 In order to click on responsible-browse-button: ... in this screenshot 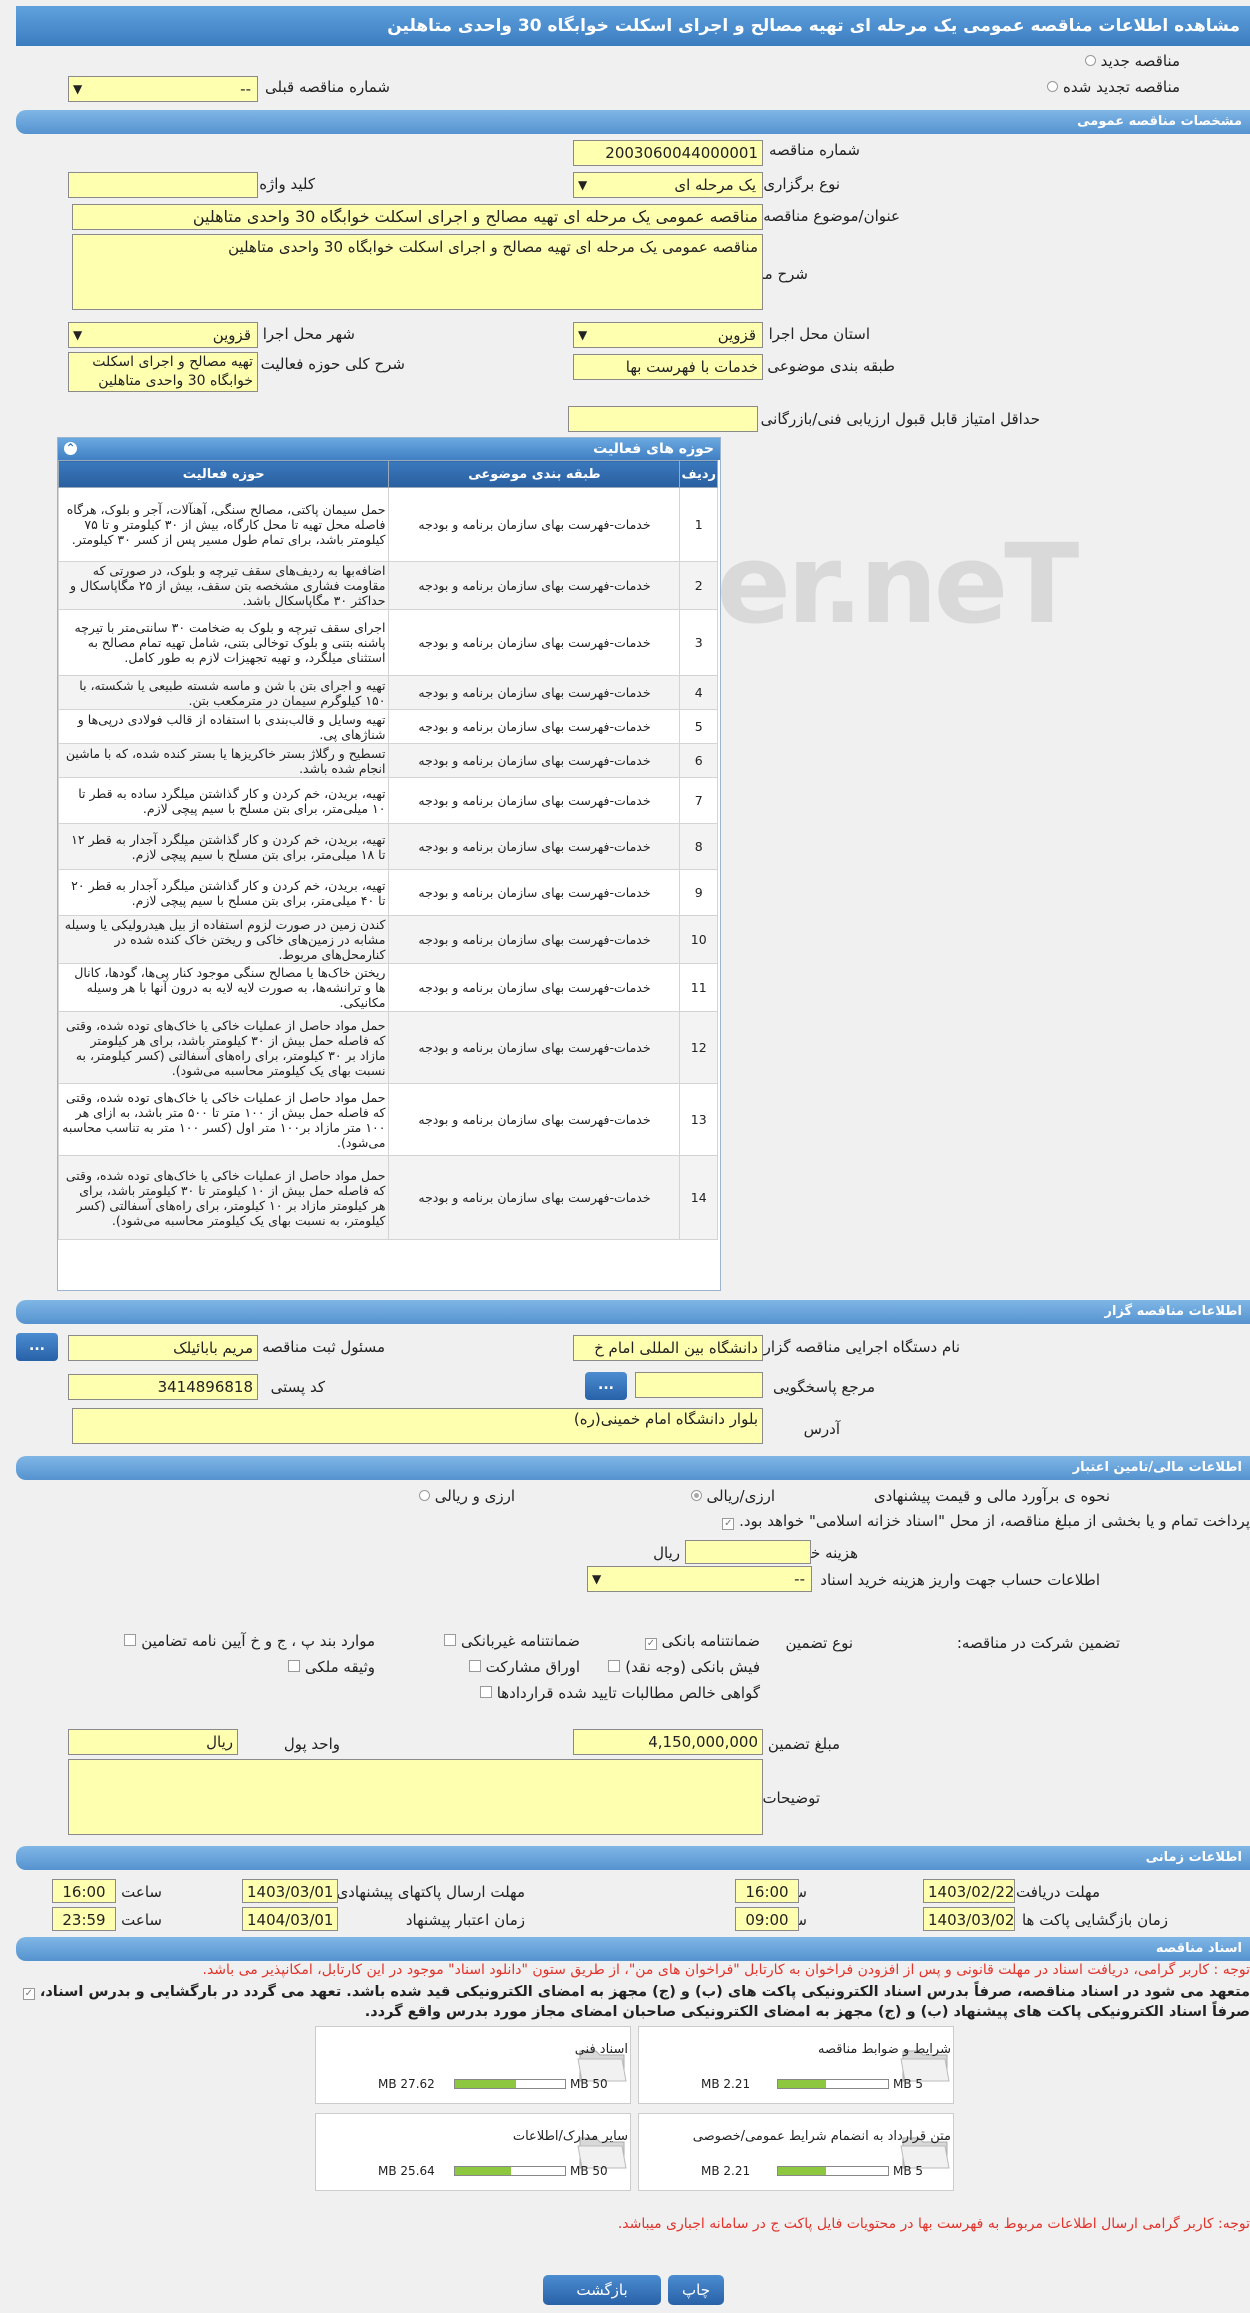, I will do `click(37, 1347)`.